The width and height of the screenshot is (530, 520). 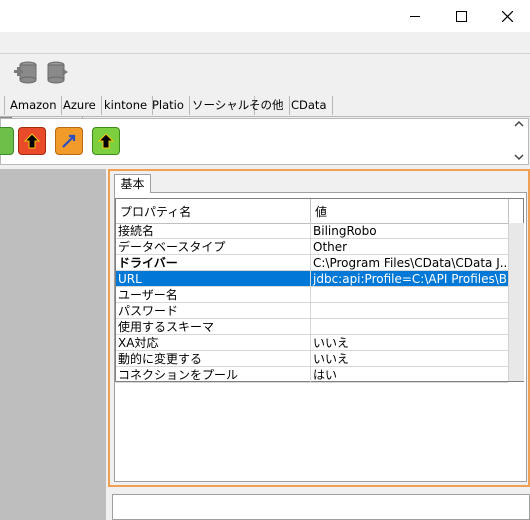 What do you see at coordinates (213, 247) in the screenshot?
I see `property-name: データベースタイプ` at bounding box center [213, 247].